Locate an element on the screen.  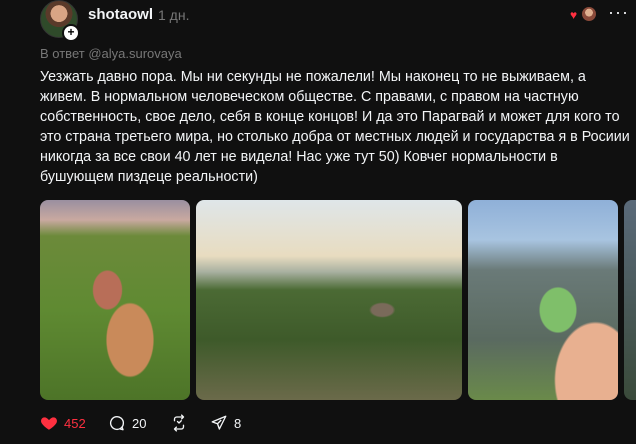
reply-handle-link: @alya.surovaya is located at coordinates (134, 53).